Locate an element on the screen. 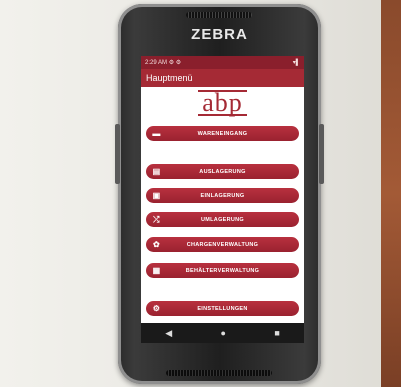 This screenshot has width=401, height=387. status-left: 2:29 AM ⚙ ⚙ is located at coordinates (163, 62).